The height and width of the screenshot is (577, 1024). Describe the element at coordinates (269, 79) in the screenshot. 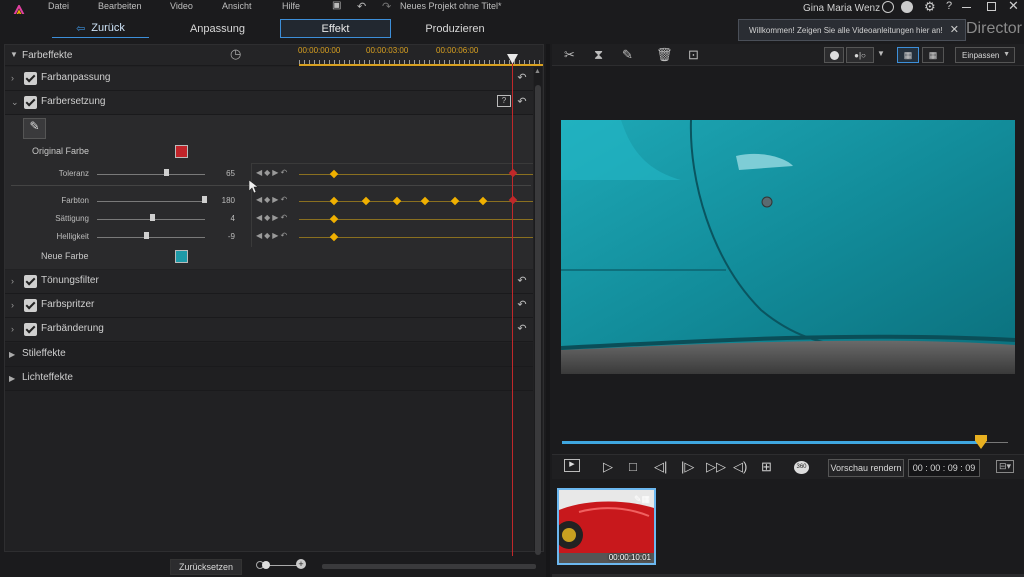

I see `effect-row-farbanpassung: › Farbanpassung ↶` at that location.